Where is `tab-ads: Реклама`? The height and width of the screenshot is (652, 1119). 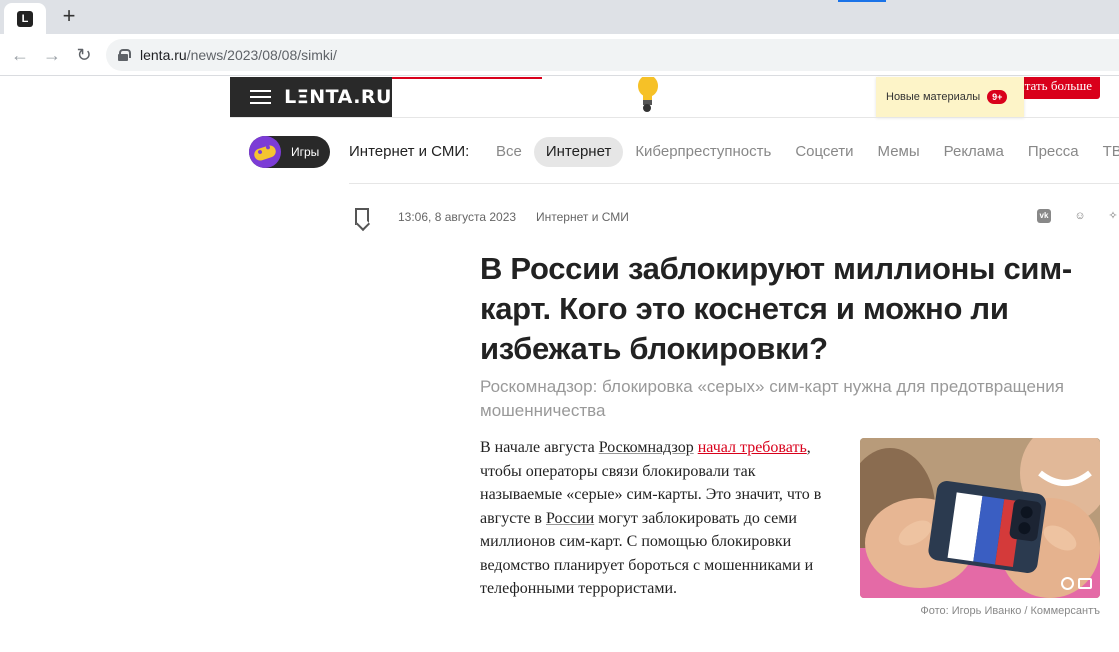 tab-ads: Реклама is located at coordinates (974, 152).